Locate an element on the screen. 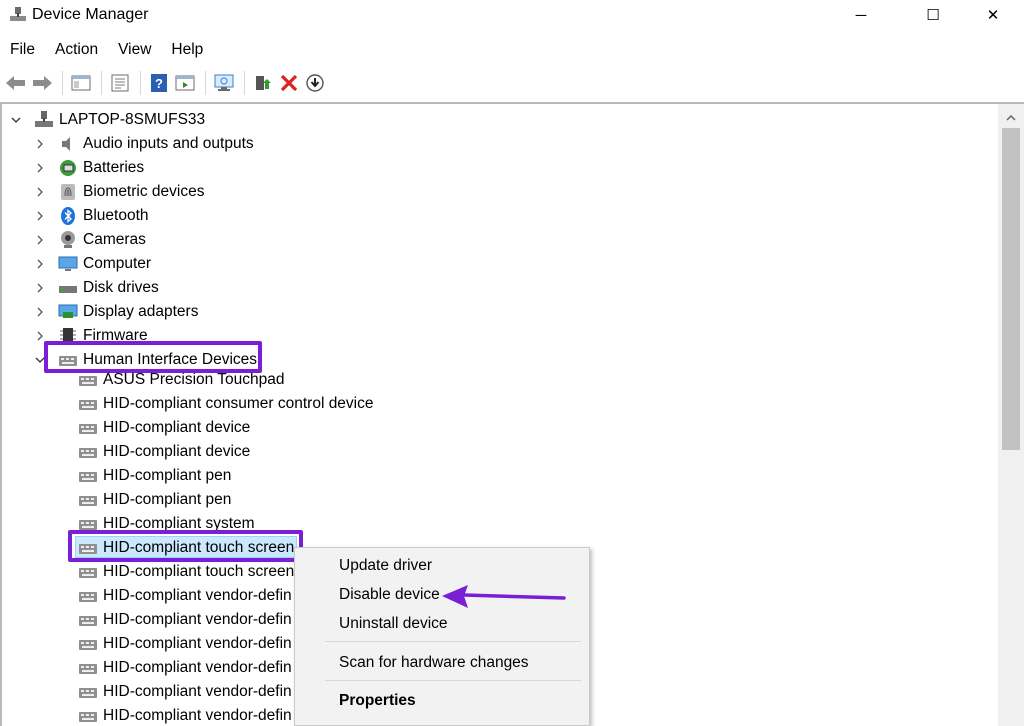 The height and width of the screenshot is (726, 1024). close-button: ✕ is located at coordinates (993, 15).